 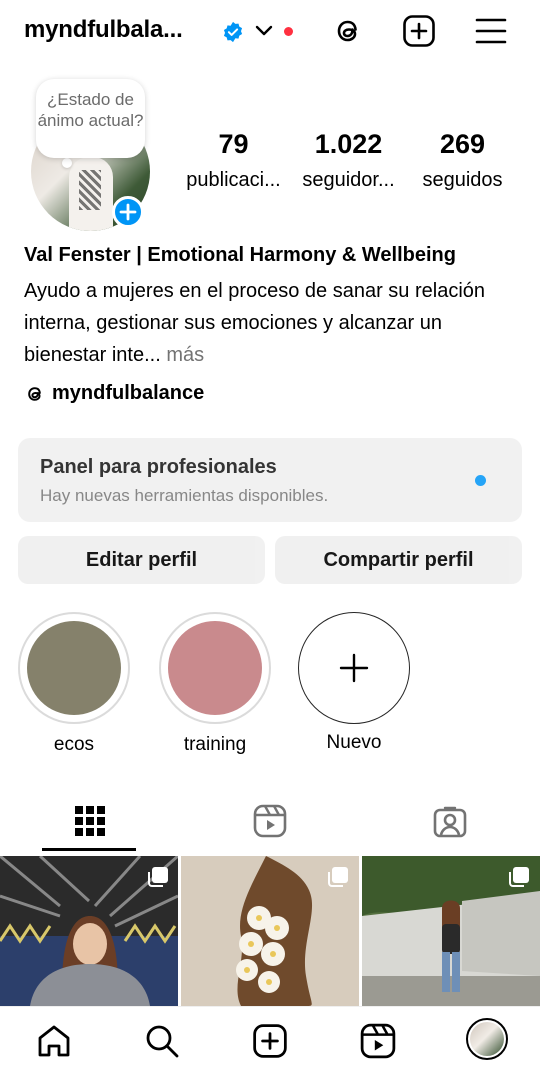 I want to click on new-highlight-circle, so click(x=354, y=668).